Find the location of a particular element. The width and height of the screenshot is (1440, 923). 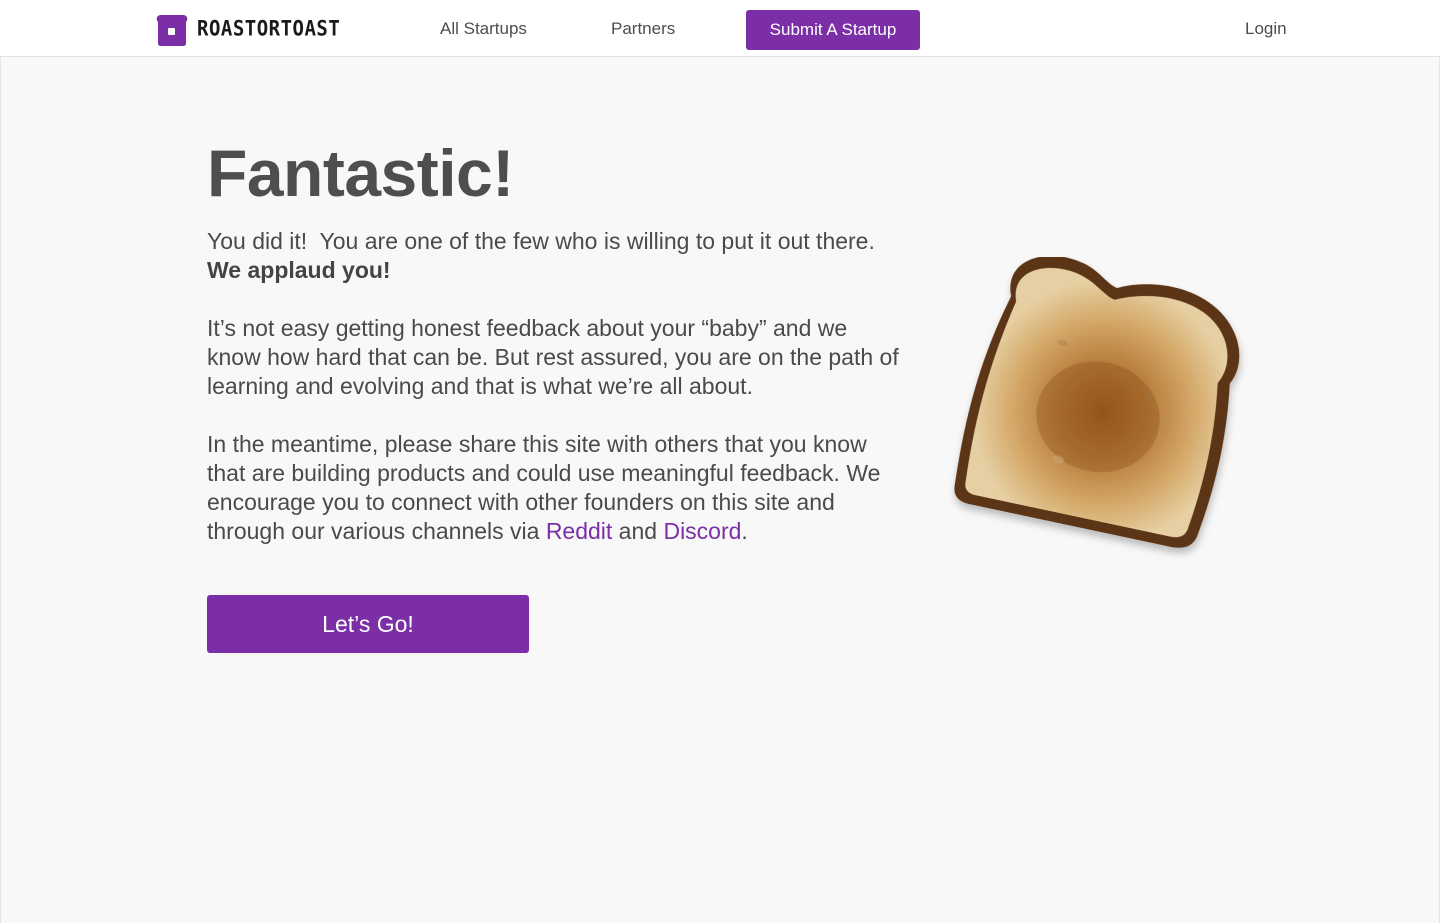

applause-emphasis: We applaud you! is located at coordinates (299, 270).